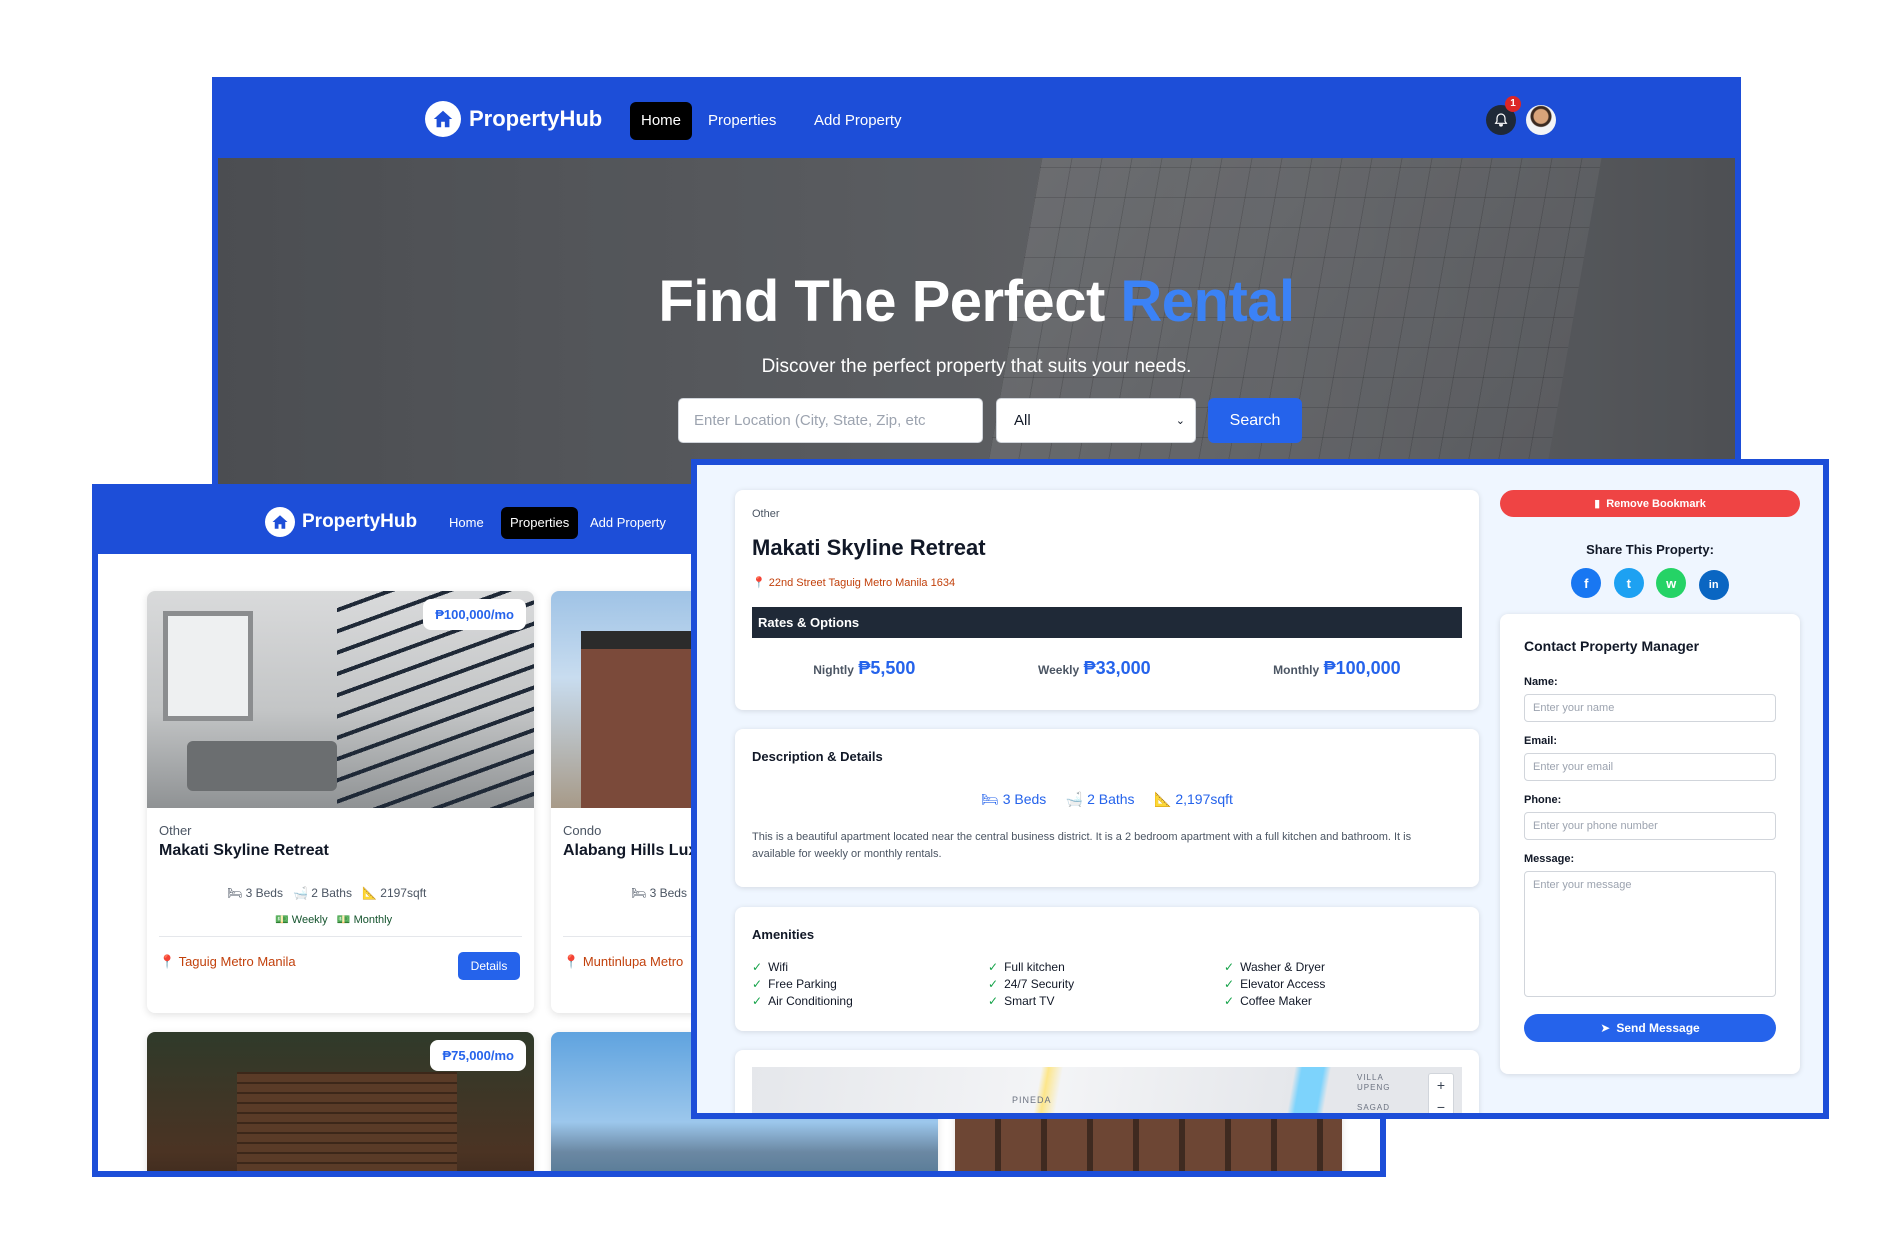  I want to click on rate-monthly: Monthly, so click(373, 920).